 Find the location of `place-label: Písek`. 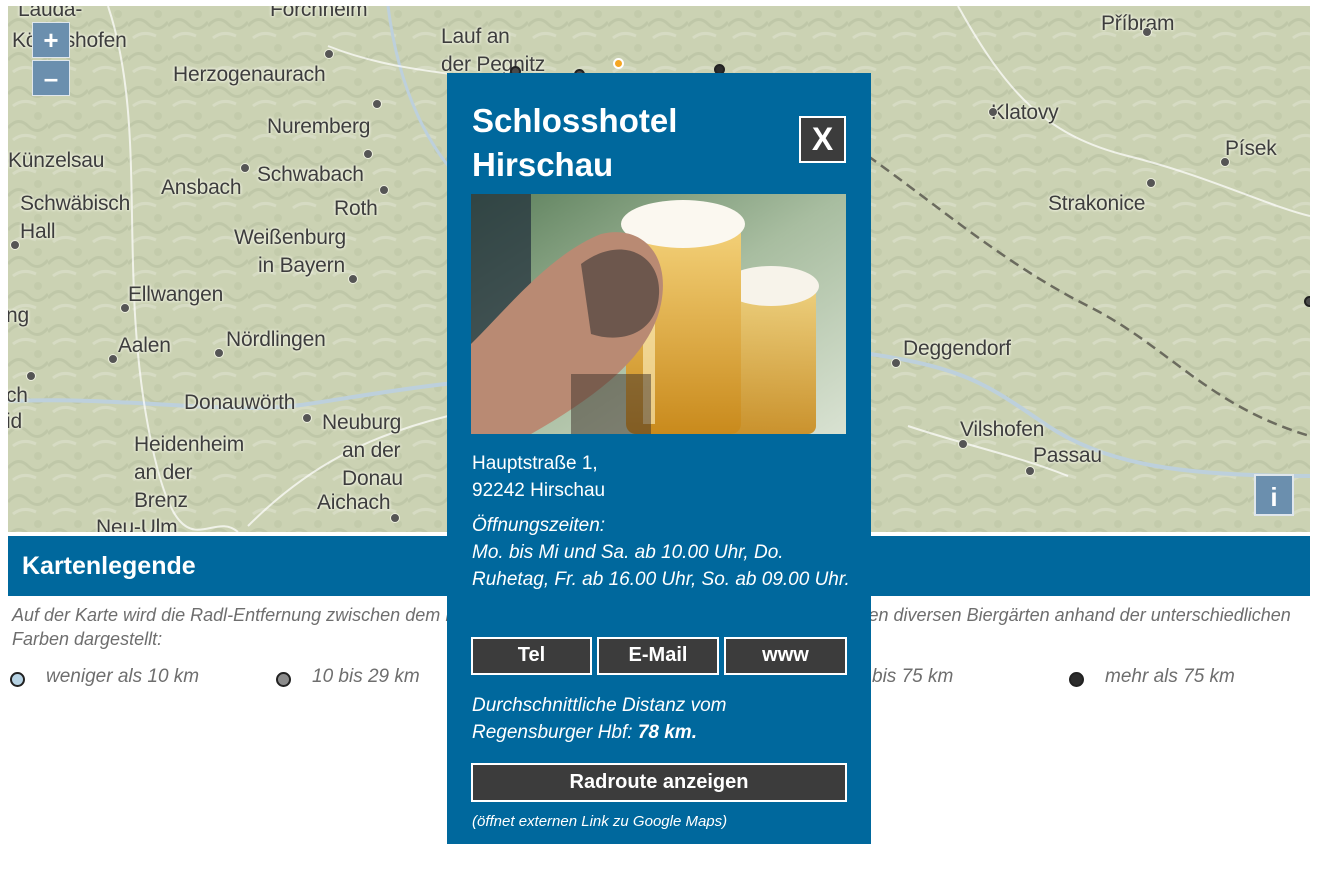

place-label: Písek is located at coordinates (1251, 148).